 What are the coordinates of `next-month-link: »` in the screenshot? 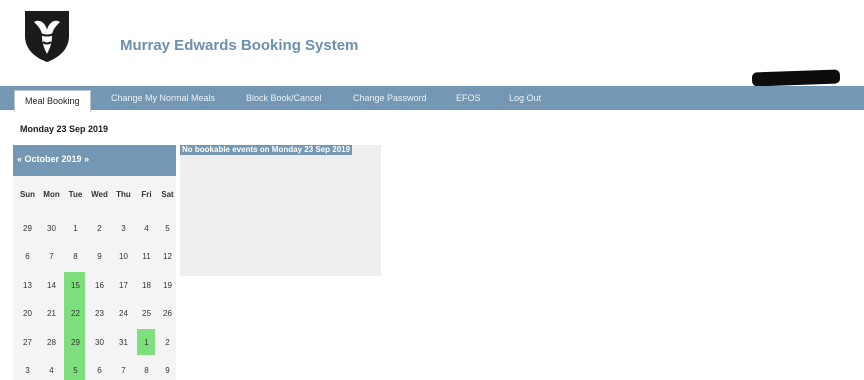 It's located at (86, 159).